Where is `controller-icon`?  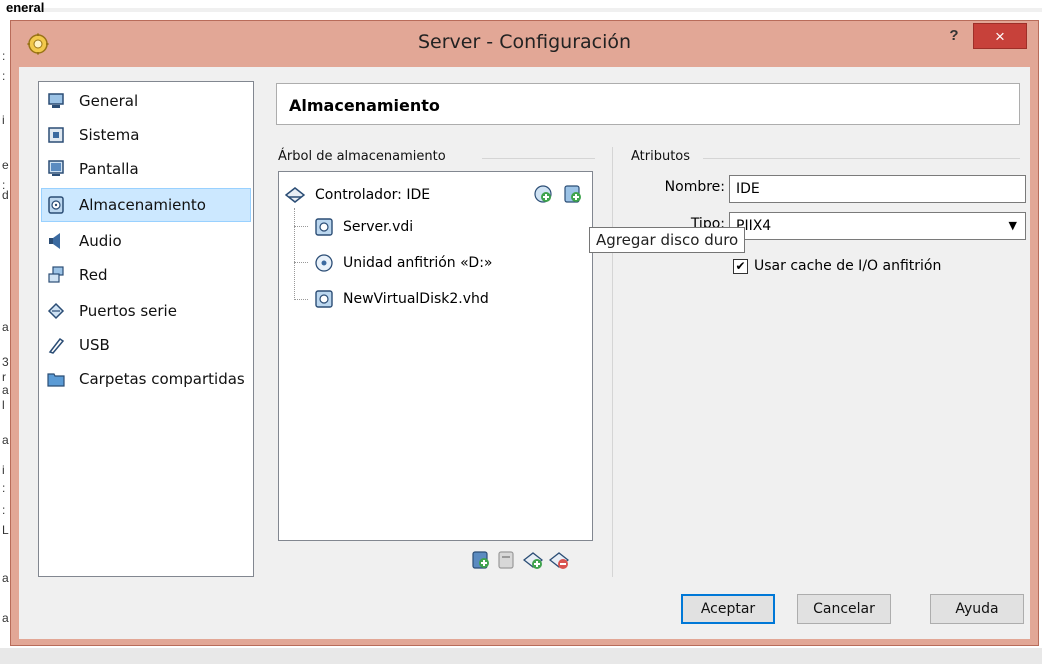 controller-icon is located at coordinates (295, 195).